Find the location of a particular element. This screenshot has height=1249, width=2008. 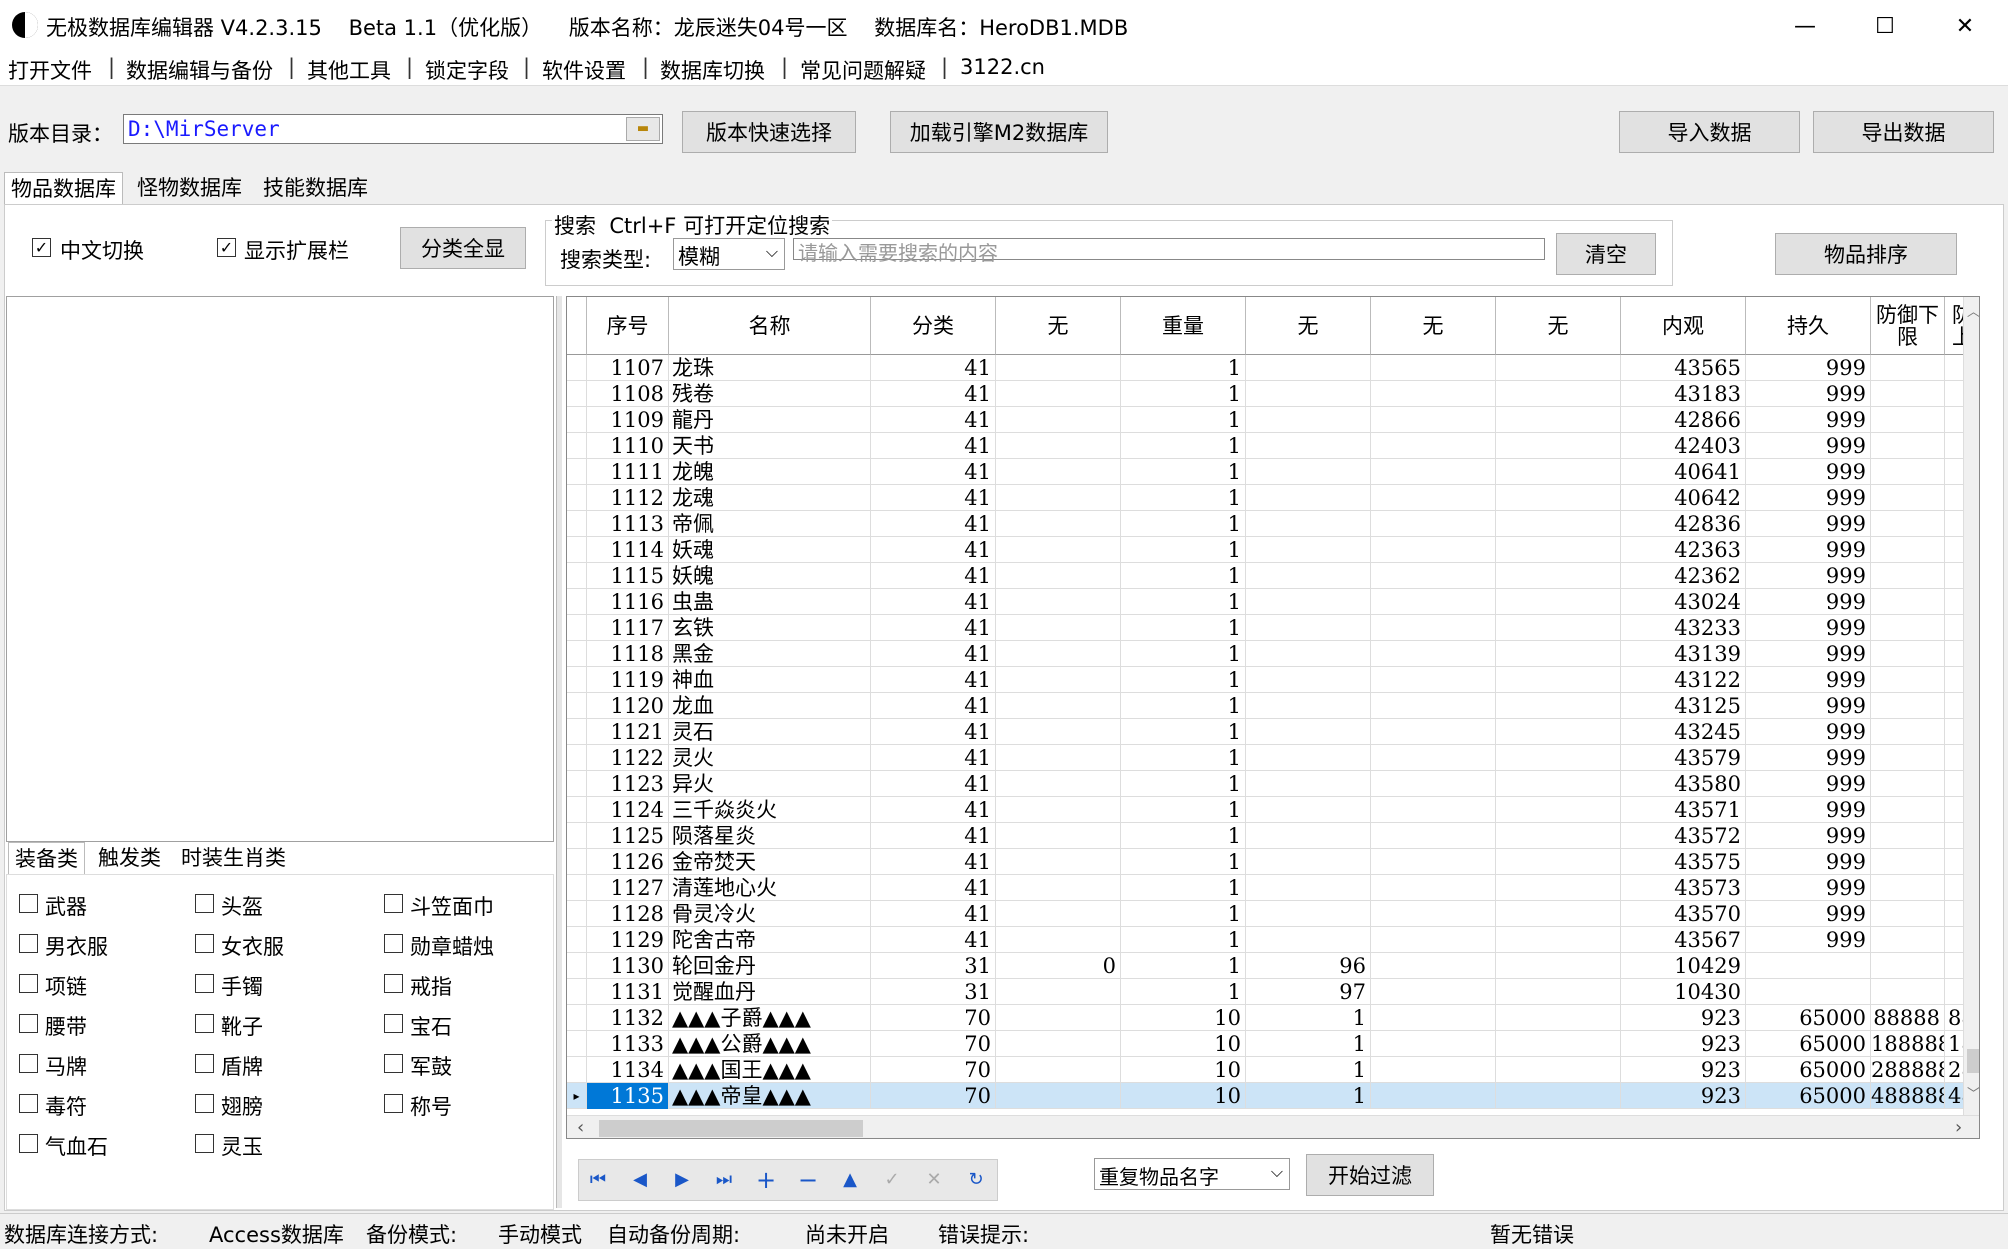

column-header: 内观 is located at coordinates (1683, 326).